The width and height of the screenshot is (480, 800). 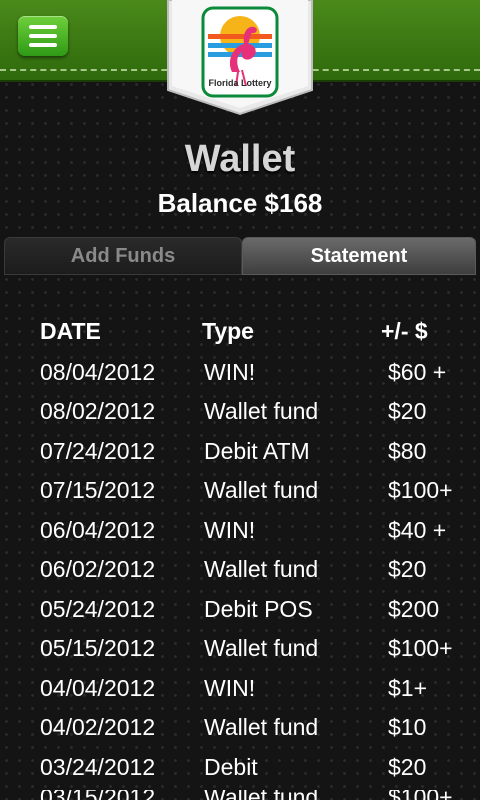 I want to click on table-row: 06/04/2012 WIN! $40 +, so click(x=240, y=536).